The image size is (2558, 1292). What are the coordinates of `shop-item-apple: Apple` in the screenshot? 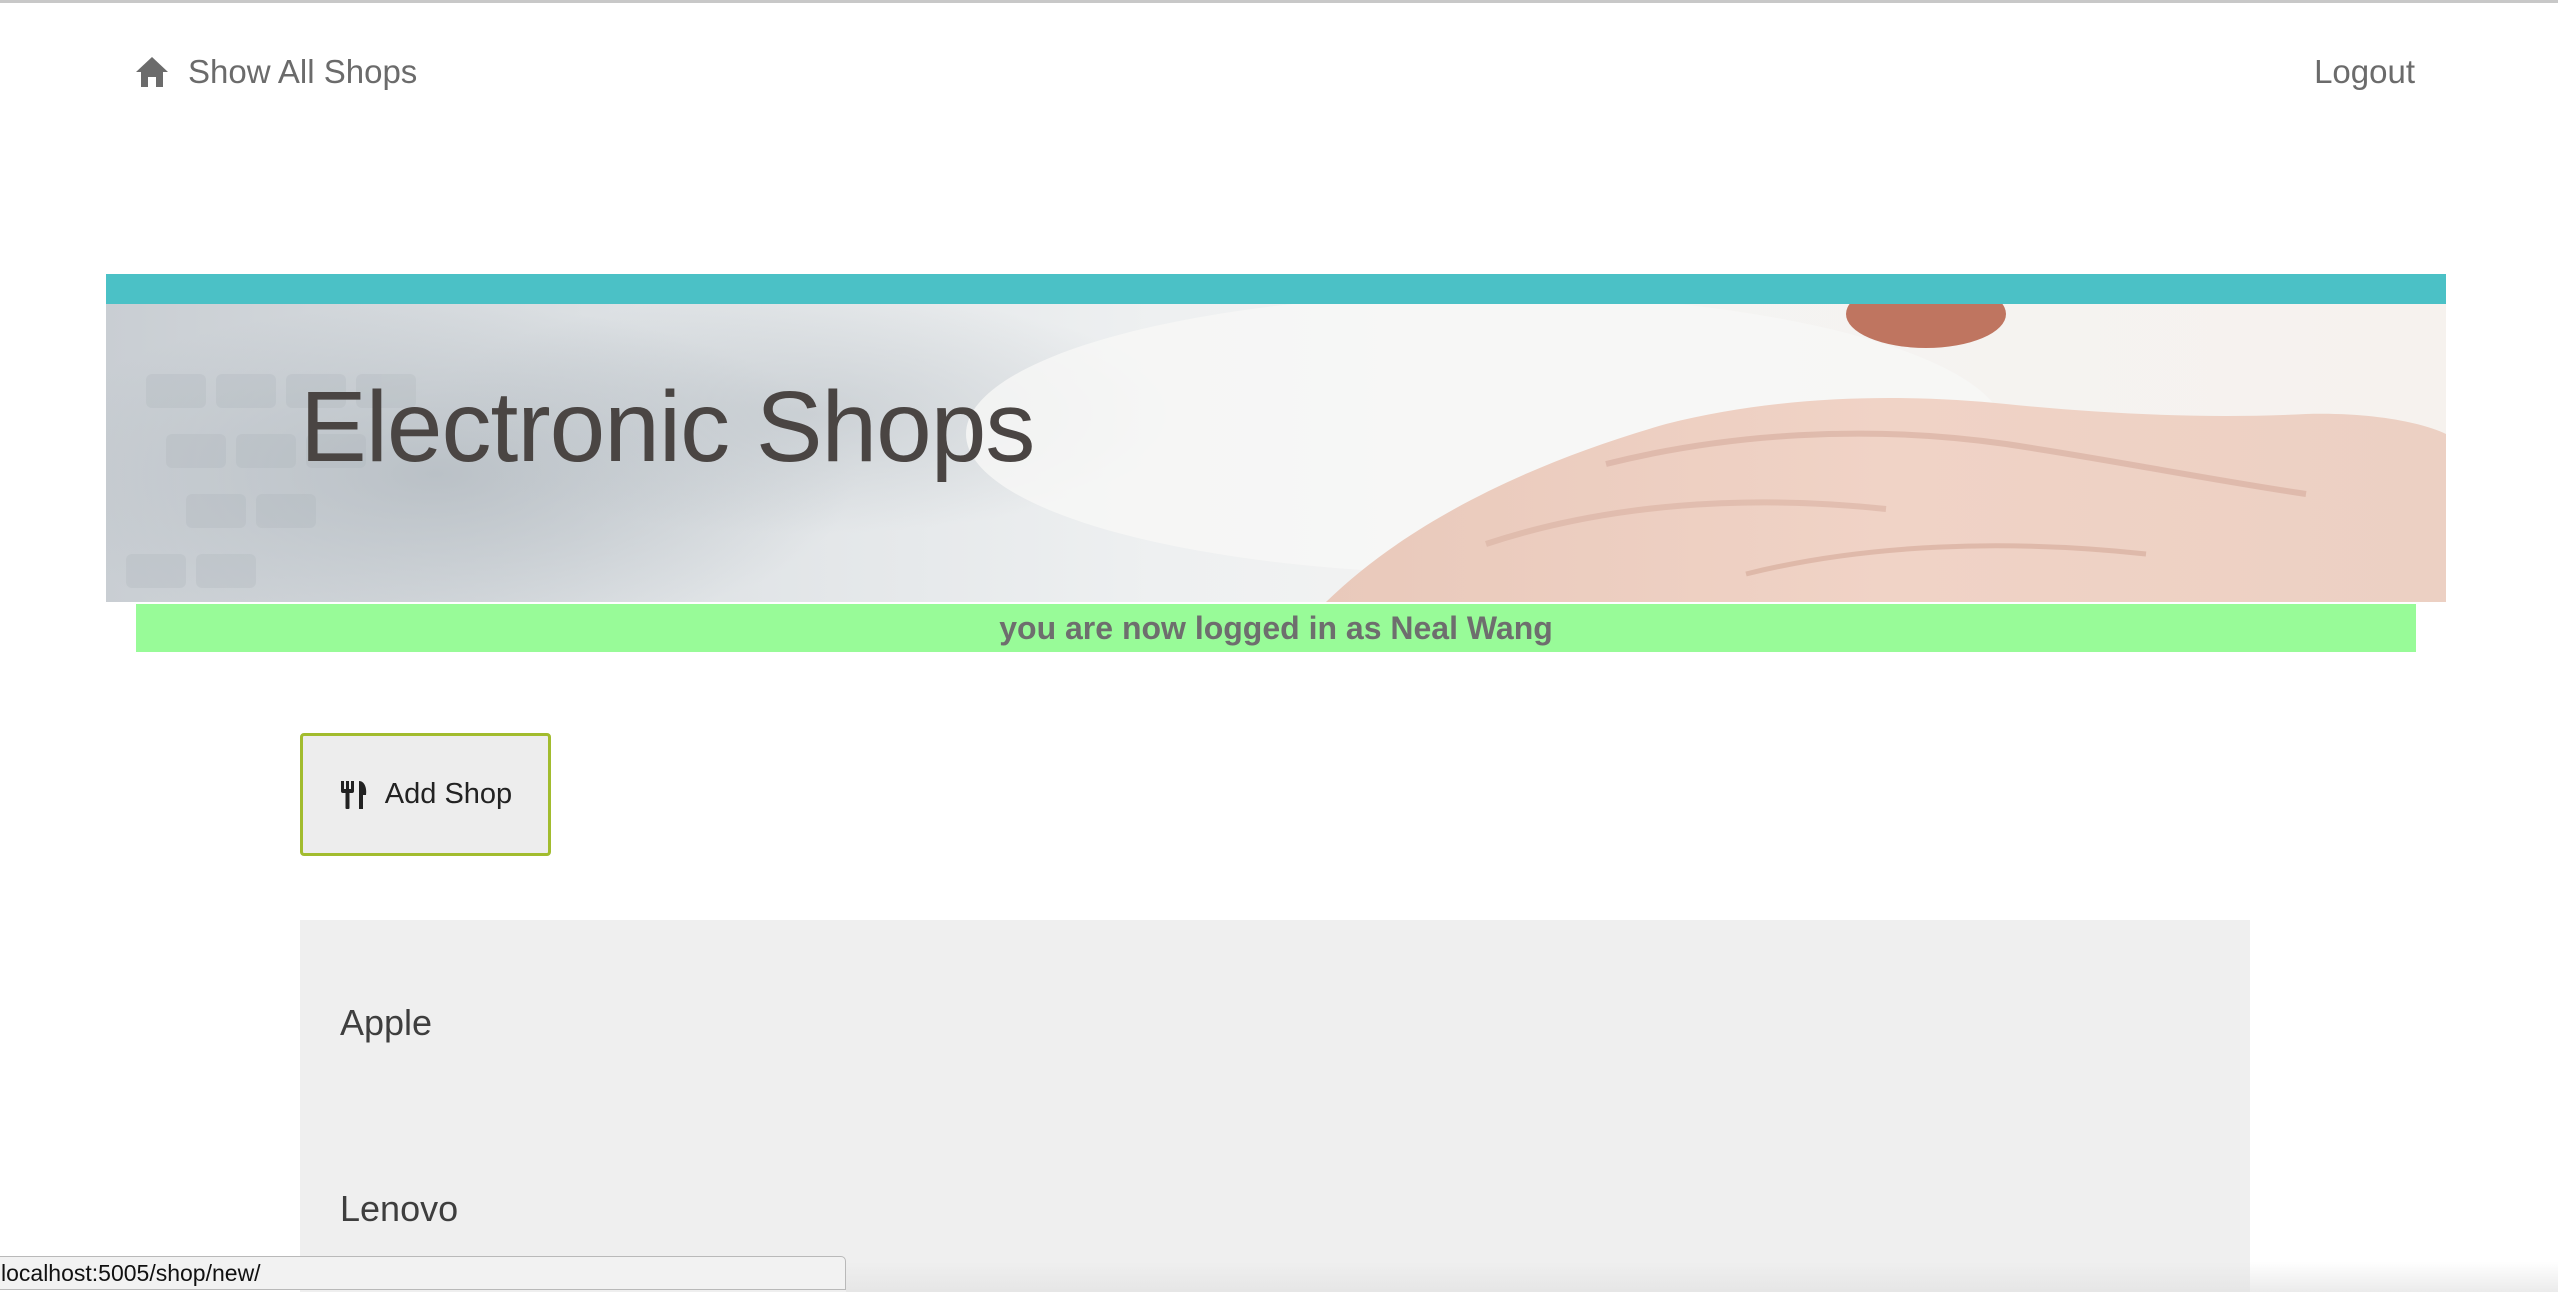 It's located at (386, 1023).